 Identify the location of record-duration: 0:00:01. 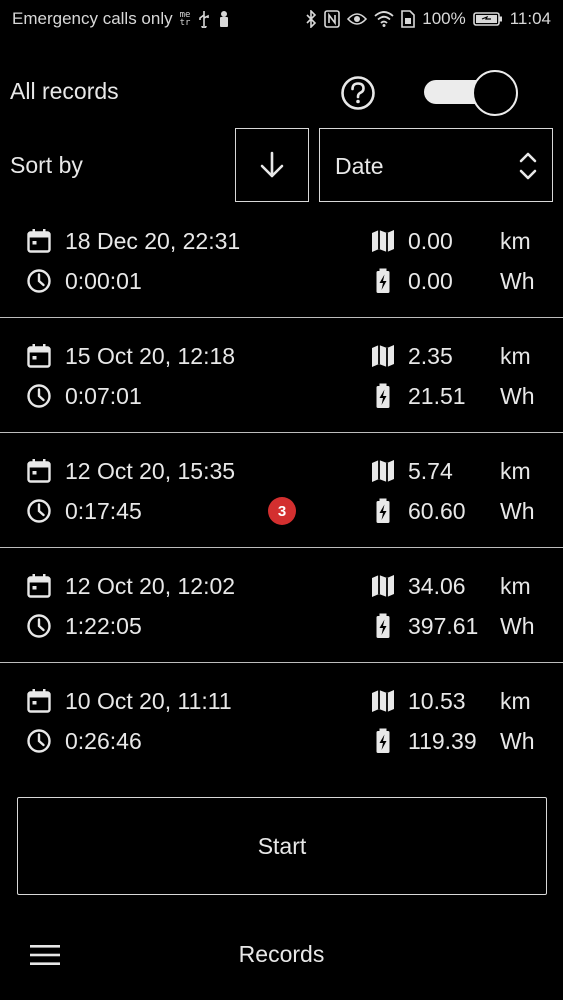
(103, 281).